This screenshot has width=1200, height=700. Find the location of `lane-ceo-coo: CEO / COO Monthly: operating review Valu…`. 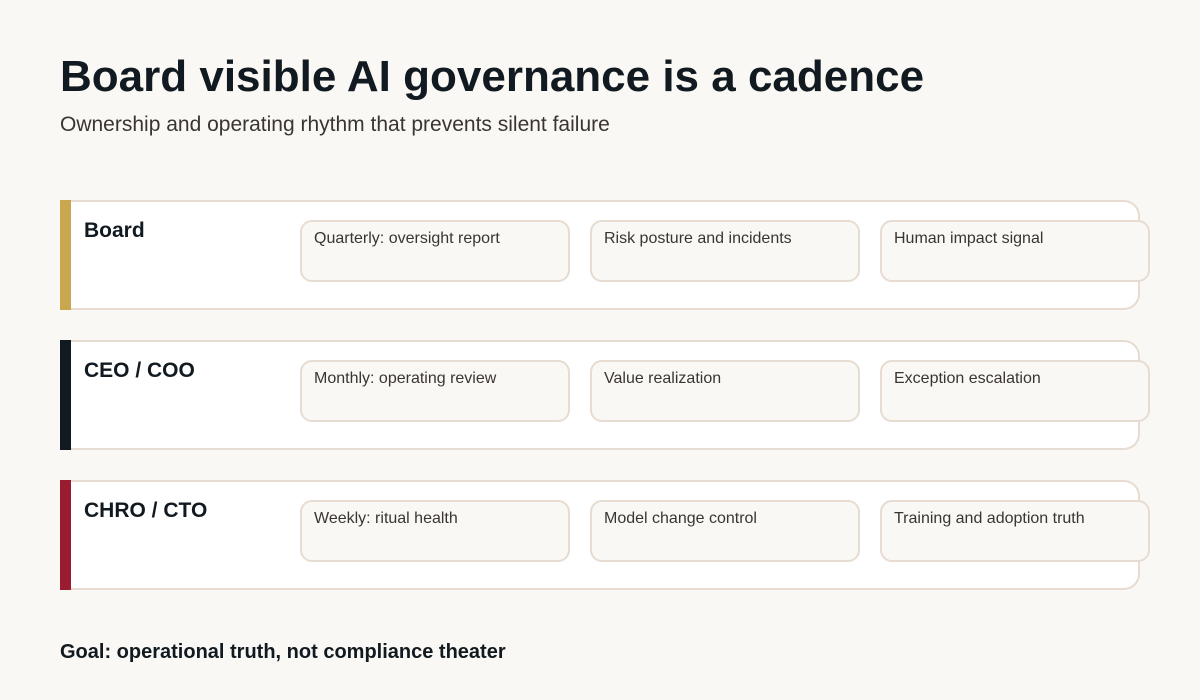

lane-ceo-coo: CEO / COO Monthly: operating review Valu… is located at coordinates (605, 395).